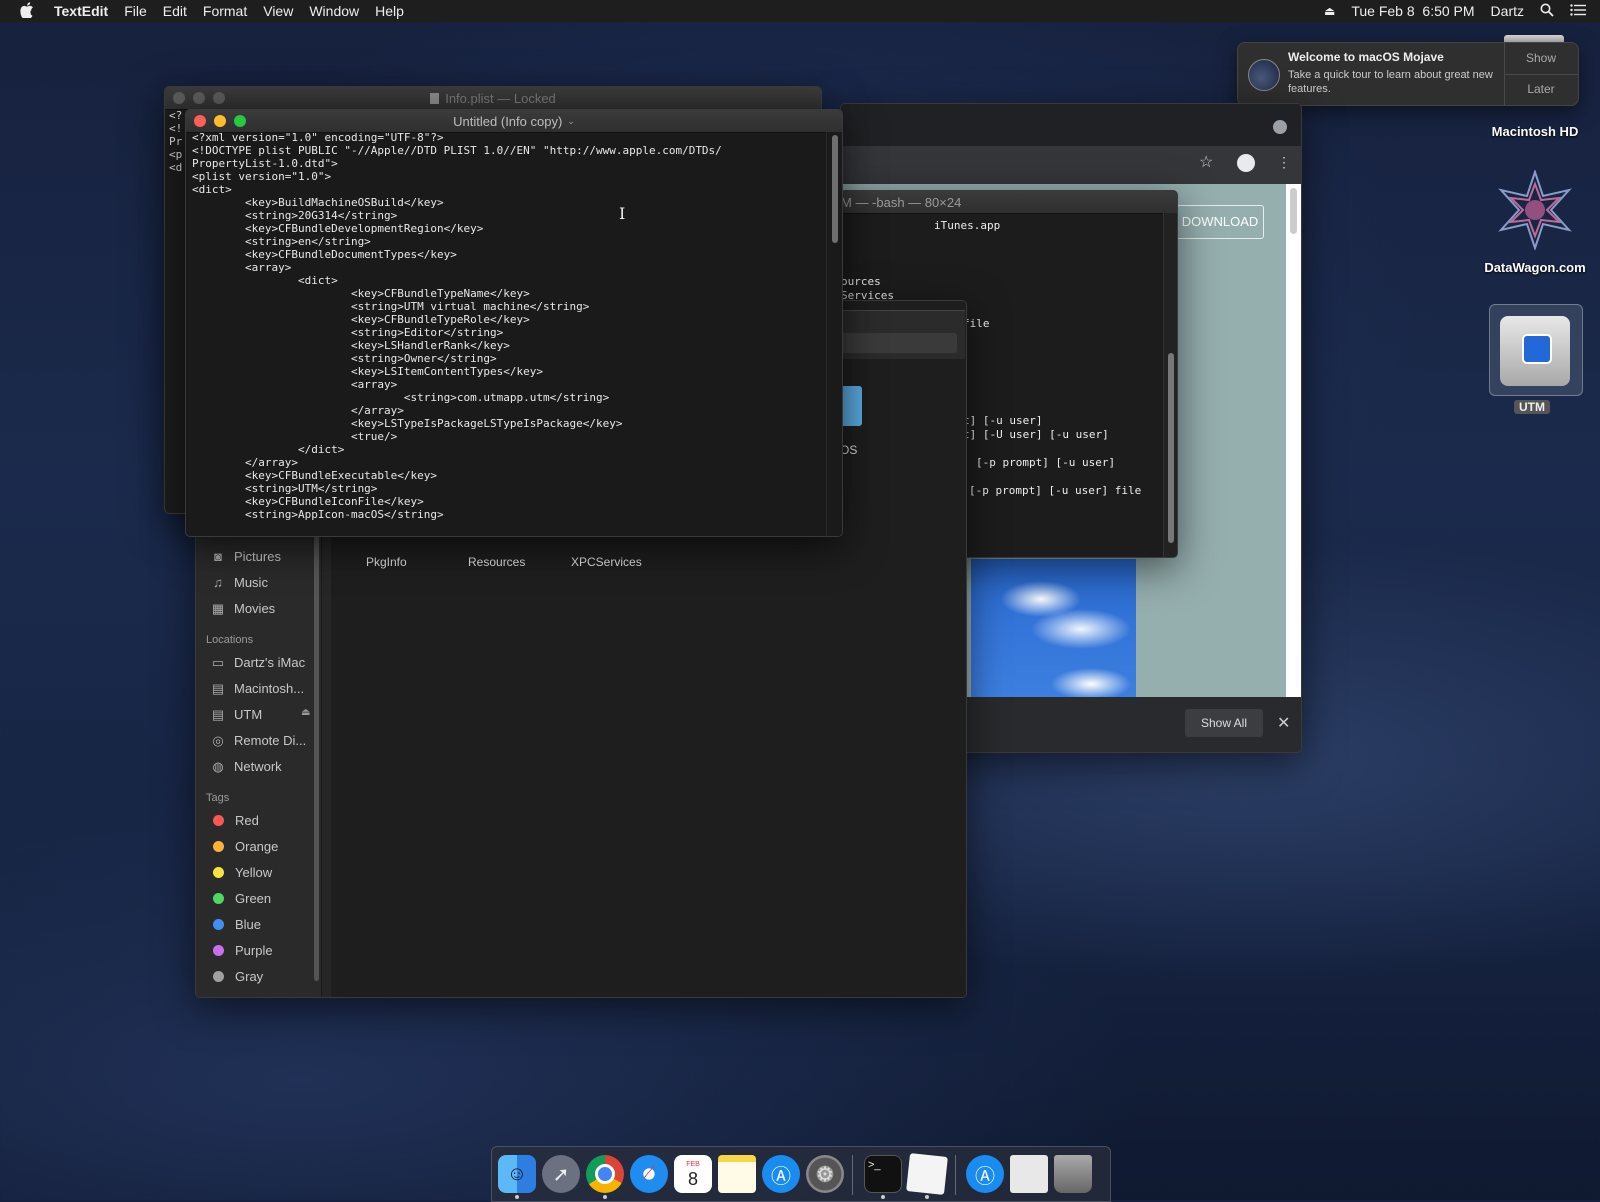 The height and width of the screenshot is (1202, 1600). Describe the element at coordinates (514, 121) in the screenshot. I see `textedit-titlebar: Untitled (Info copy) ⌄` at that location.